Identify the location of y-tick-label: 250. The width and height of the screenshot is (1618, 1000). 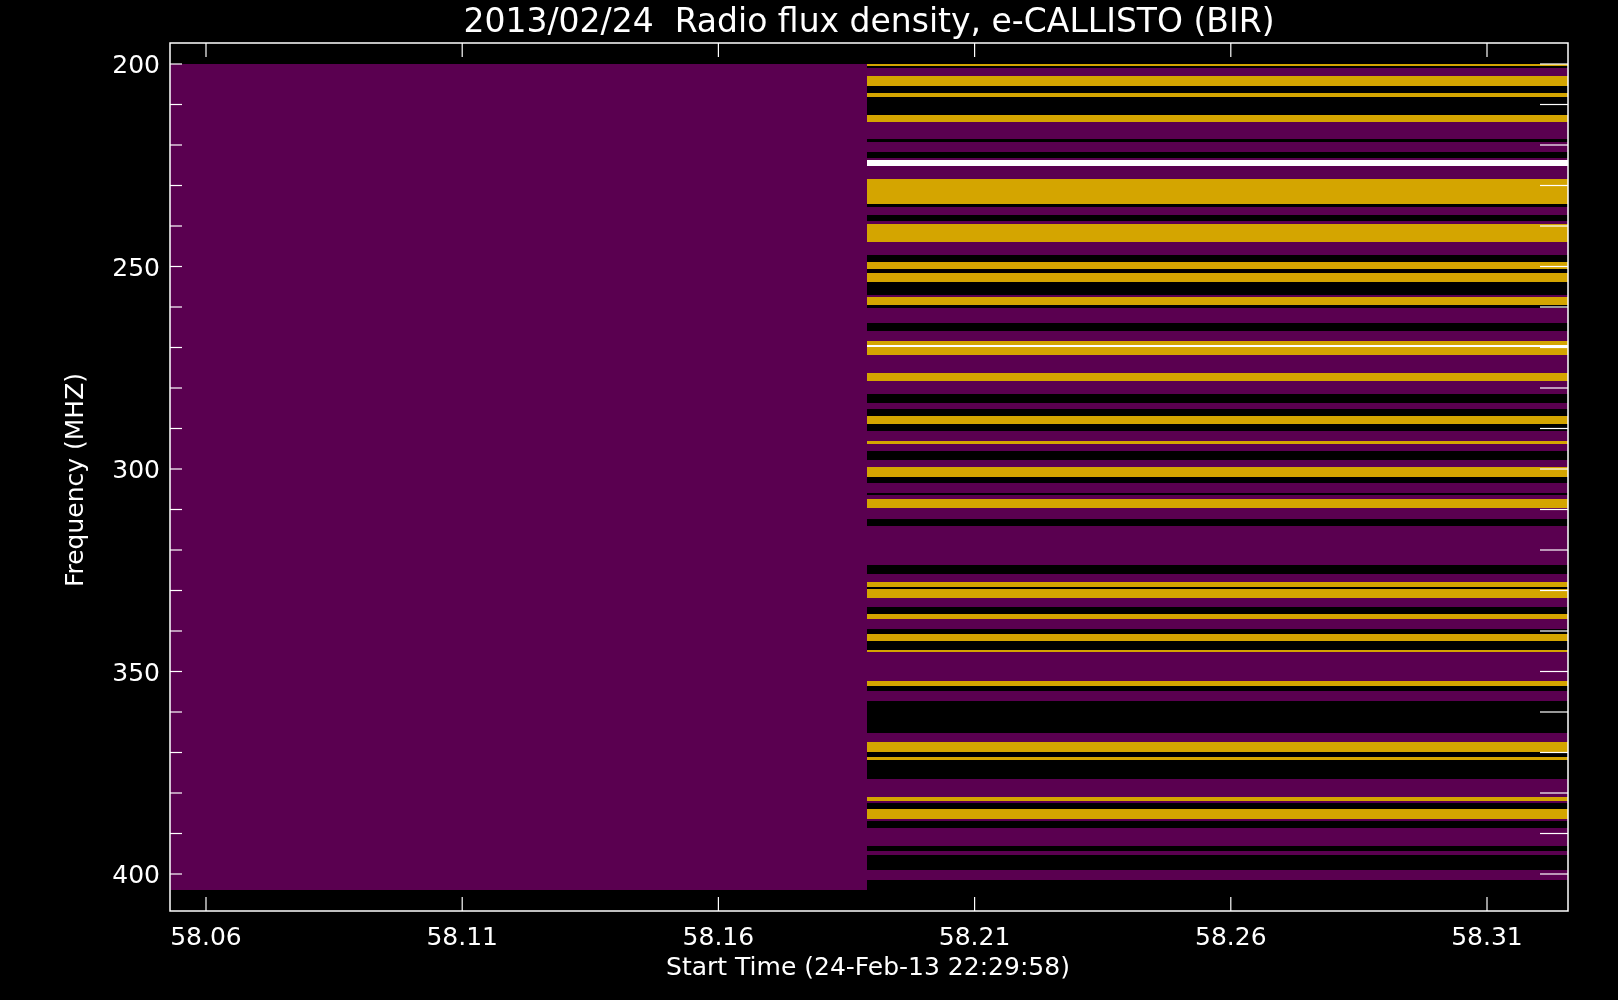
(136, 267).